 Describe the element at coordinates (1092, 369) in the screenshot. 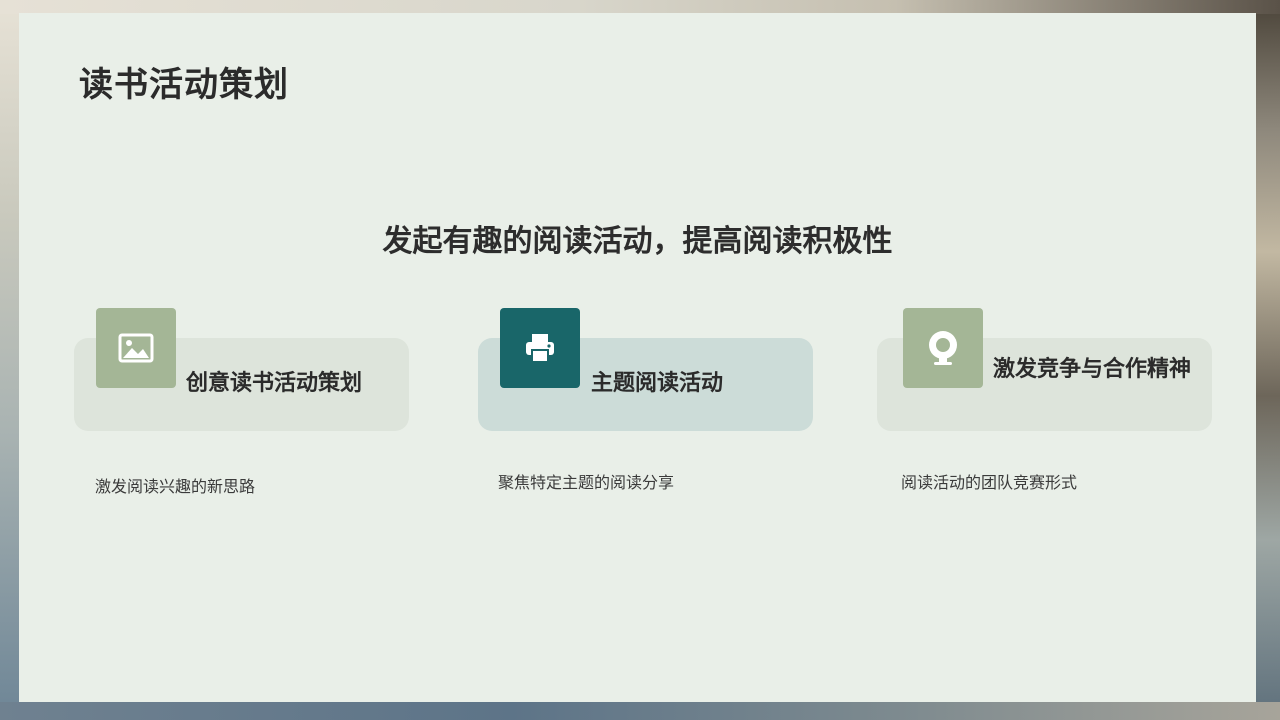

I see `card-title: 激发竞争与合作精神` at that location.